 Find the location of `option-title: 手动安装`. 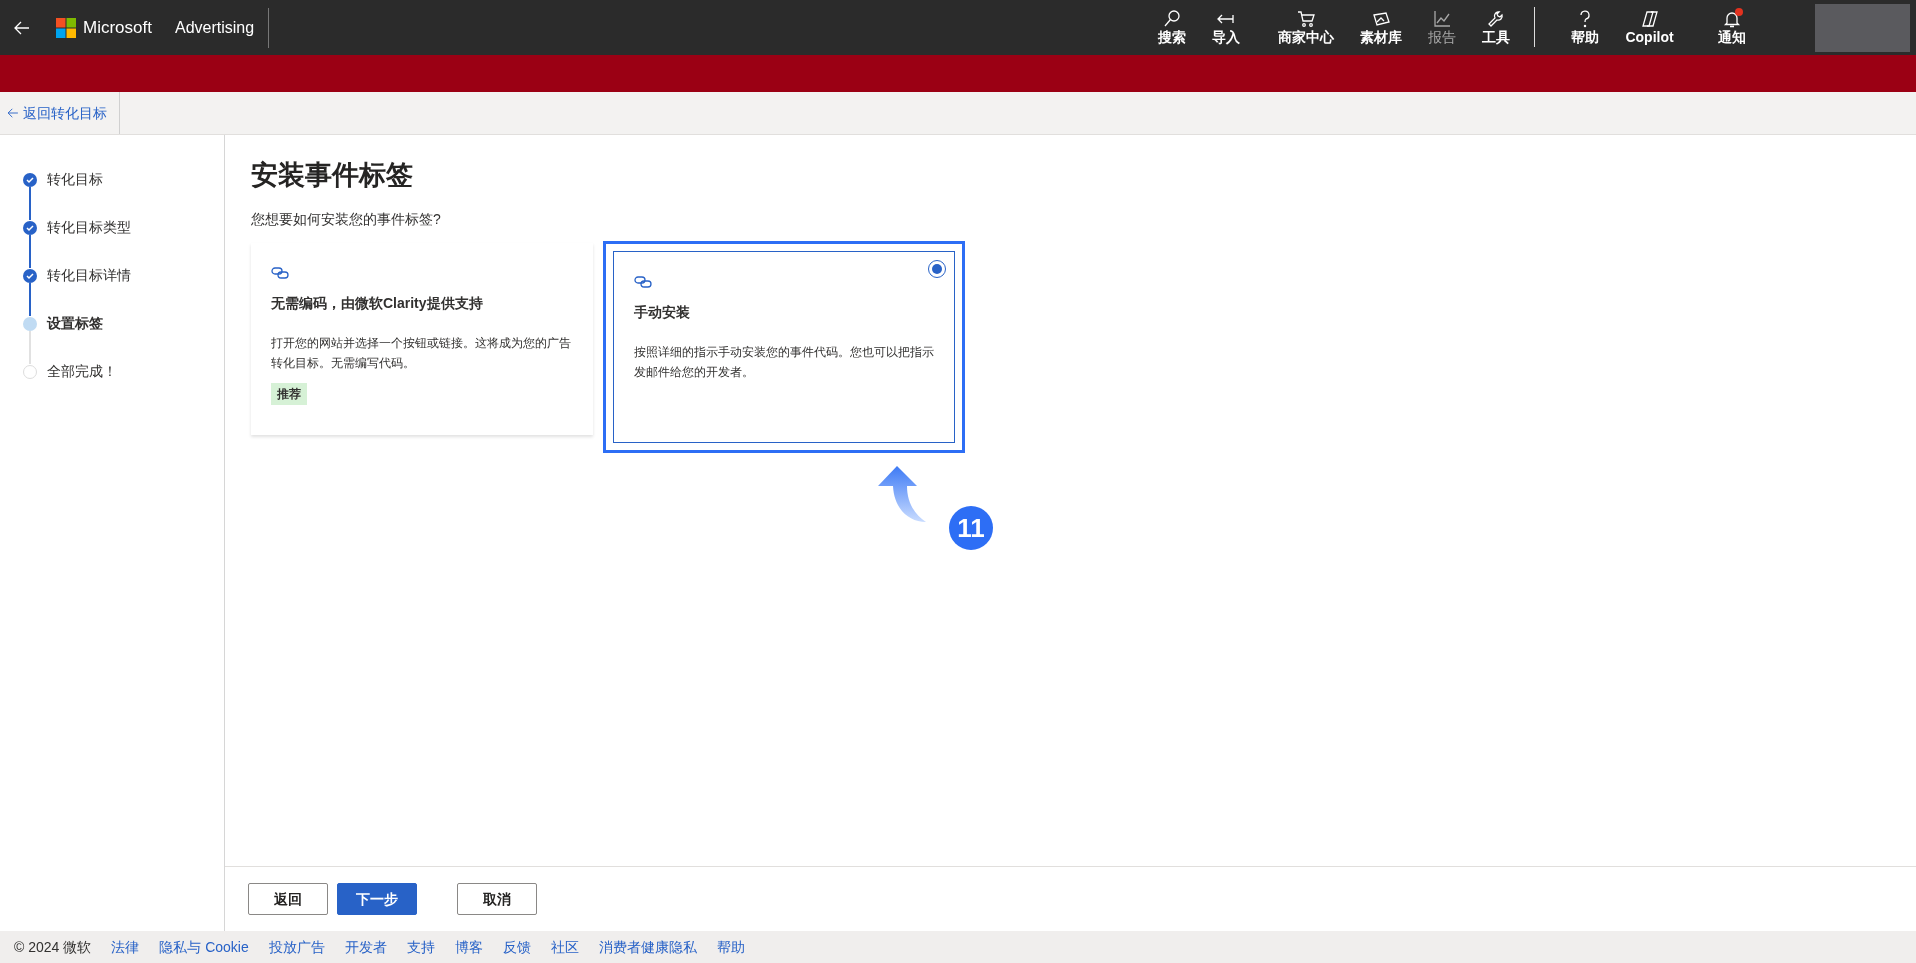

option-title: 手动安装 is located at coordinates (662, 313).